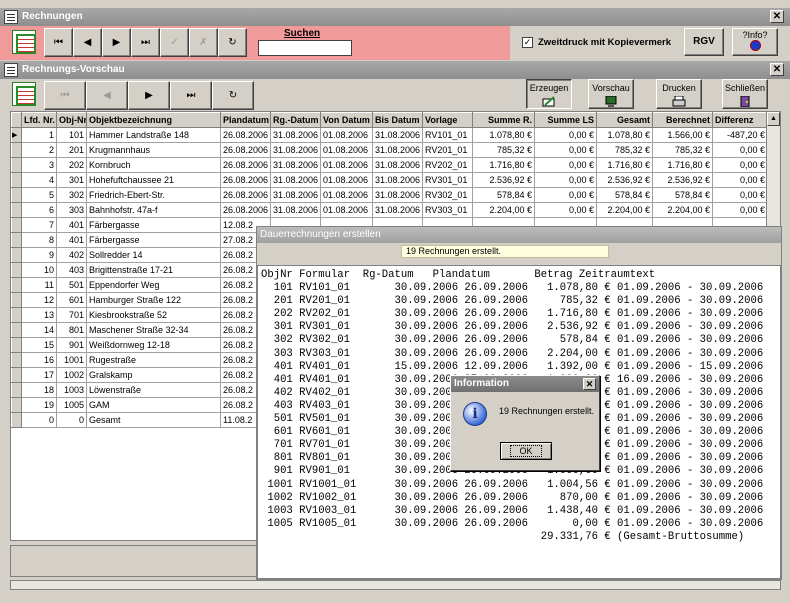 The width and height of the screenshot is (790, 603). What do you see at coordinates (153, 210) in the screenshot?
I see `table-cell: Bahnhofstr. 47a-f` at bounding box center [153, 210].